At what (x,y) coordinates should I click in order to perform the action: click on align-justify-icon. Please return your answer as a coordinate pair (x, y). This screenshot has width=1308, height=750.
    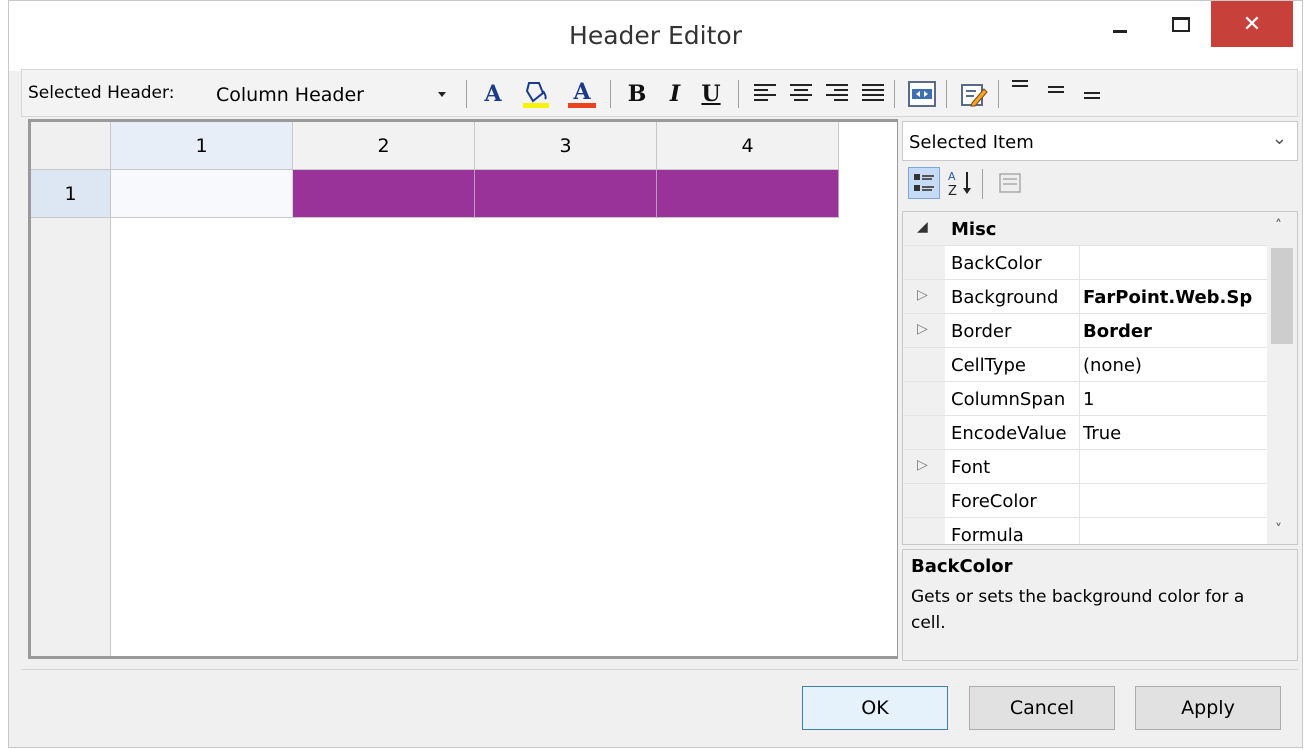
    Looking at the image, I should click on (873, 93).